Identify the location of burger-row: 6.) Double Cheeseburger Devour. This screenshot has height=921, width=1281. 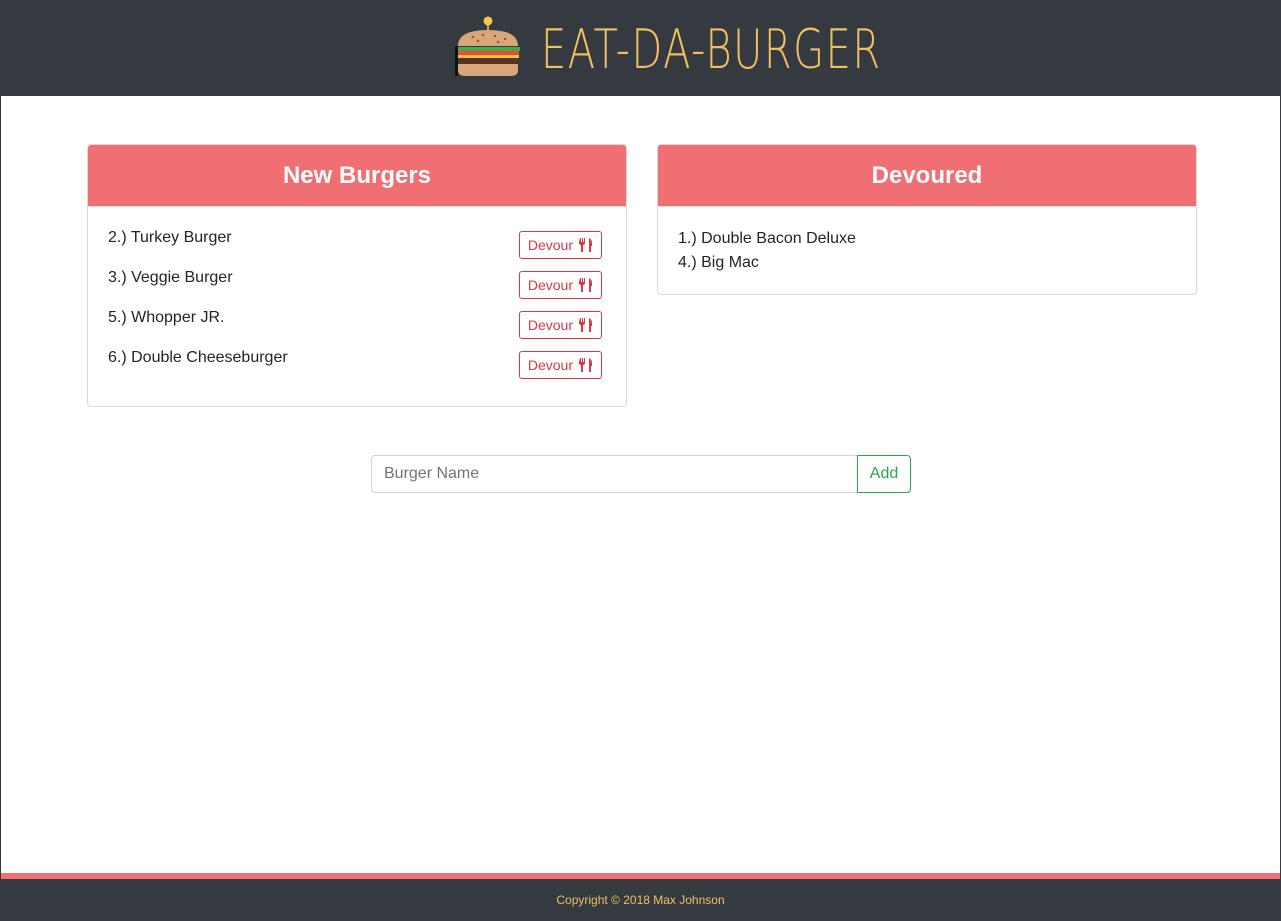
(355, 367).